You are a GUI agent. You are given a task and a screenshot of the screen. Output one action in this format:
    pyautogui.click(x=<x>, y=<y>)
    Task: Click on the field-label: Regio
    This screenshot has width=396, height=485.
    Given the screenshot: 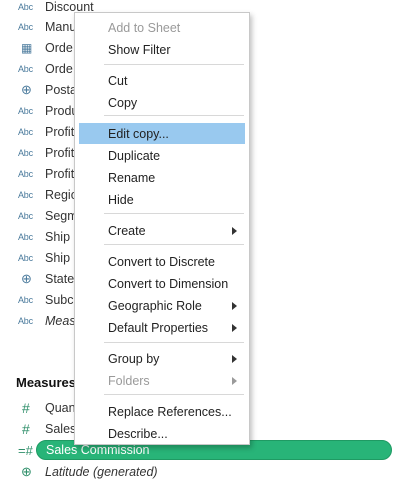 What is the action you would take?
    pyautogui.click(x=61, y=194)
    